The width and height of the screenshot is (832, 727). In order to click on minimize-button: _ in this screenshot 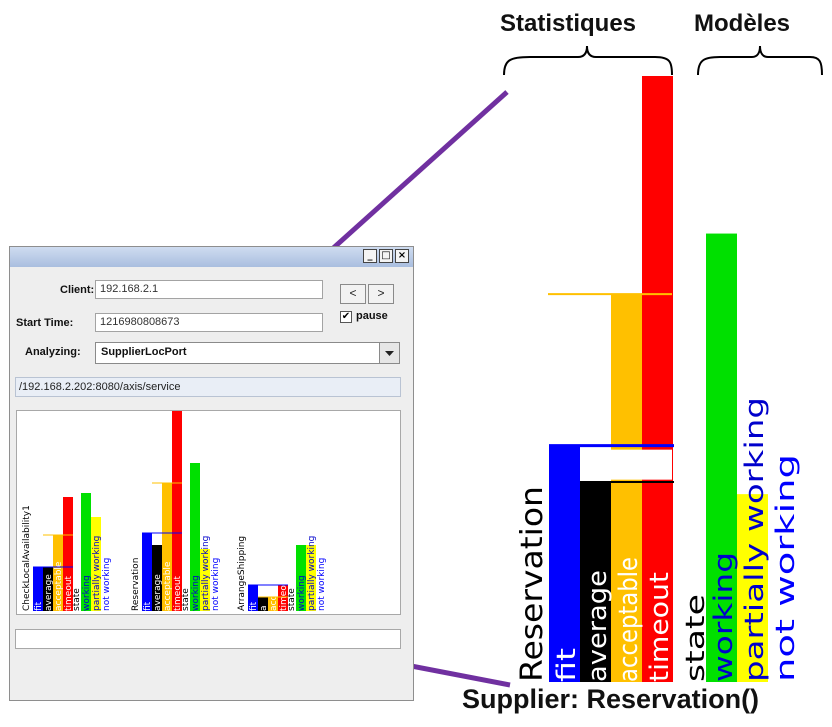, I will do `click(370, 256)`.